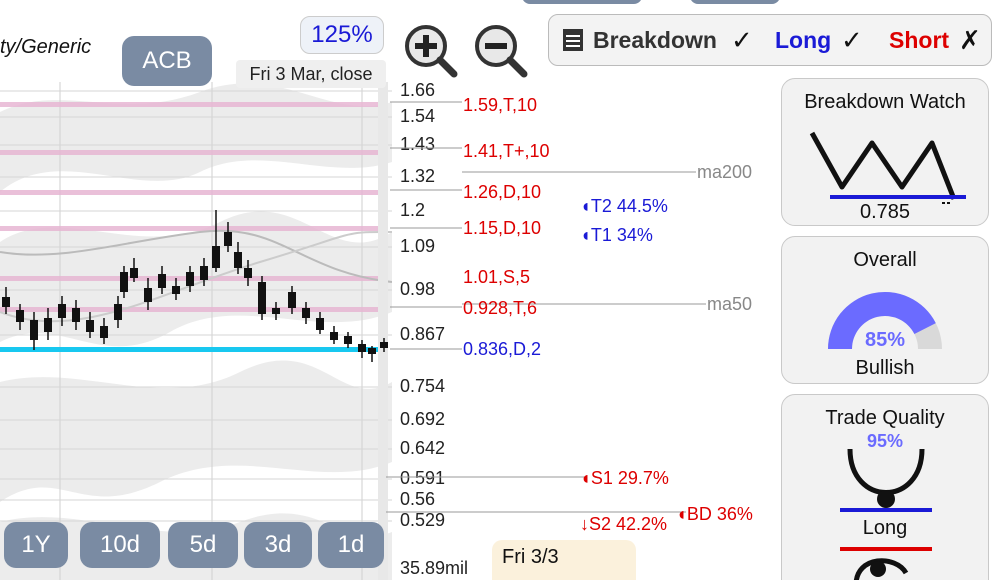 This screenshot has height=580, width=1000. I want to click on overall-panel: Overall 85% Bullish, so click(885, 310).